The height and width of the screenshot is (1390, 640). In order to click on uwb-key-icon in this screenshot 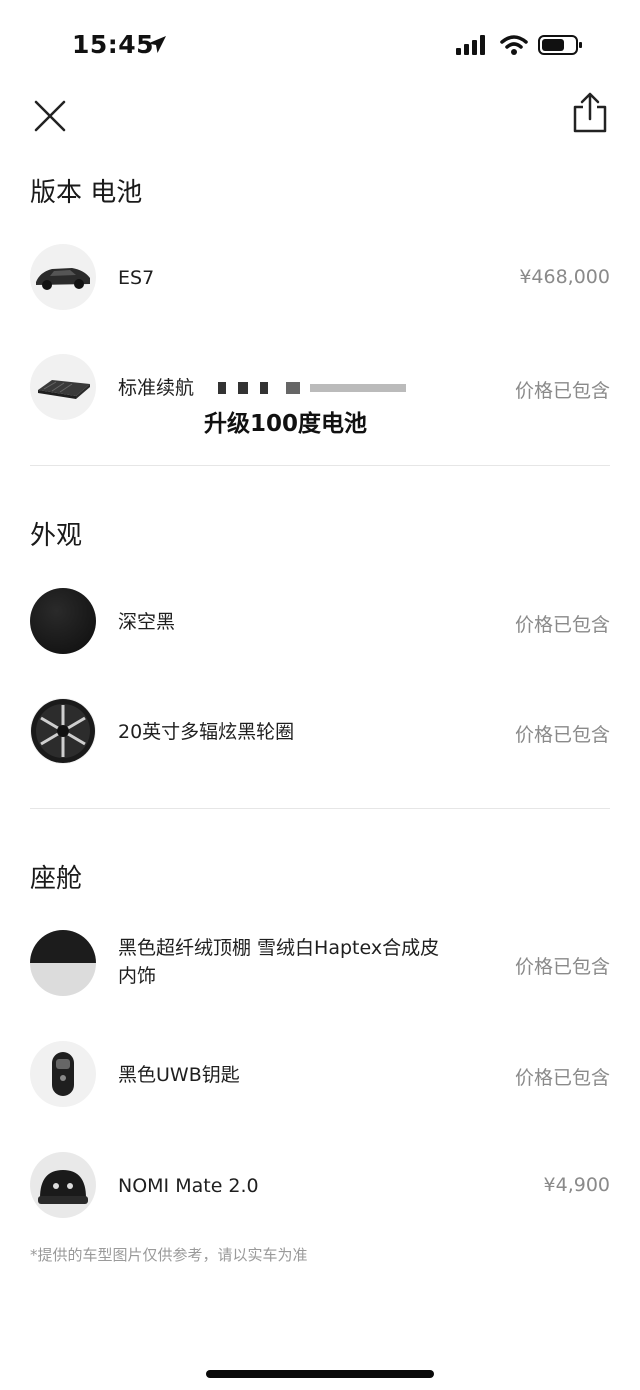, I will do `click(63, 1074)`.